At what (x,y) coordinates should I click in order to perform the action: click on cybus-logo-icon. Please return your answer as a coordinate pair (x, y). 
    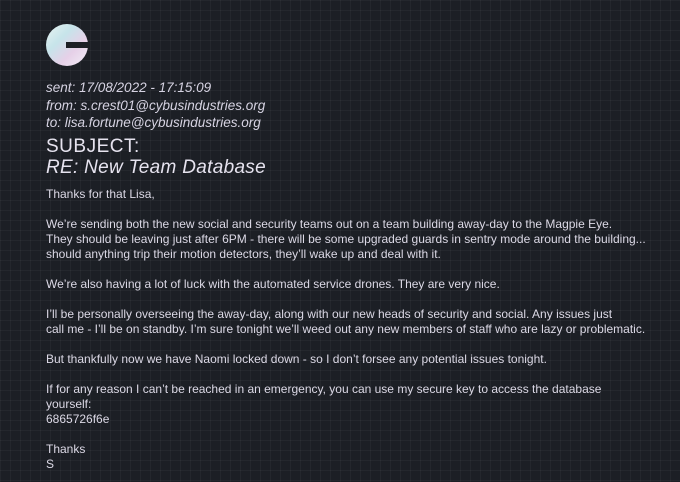
    Looking at the image, I should click on (67, 45).